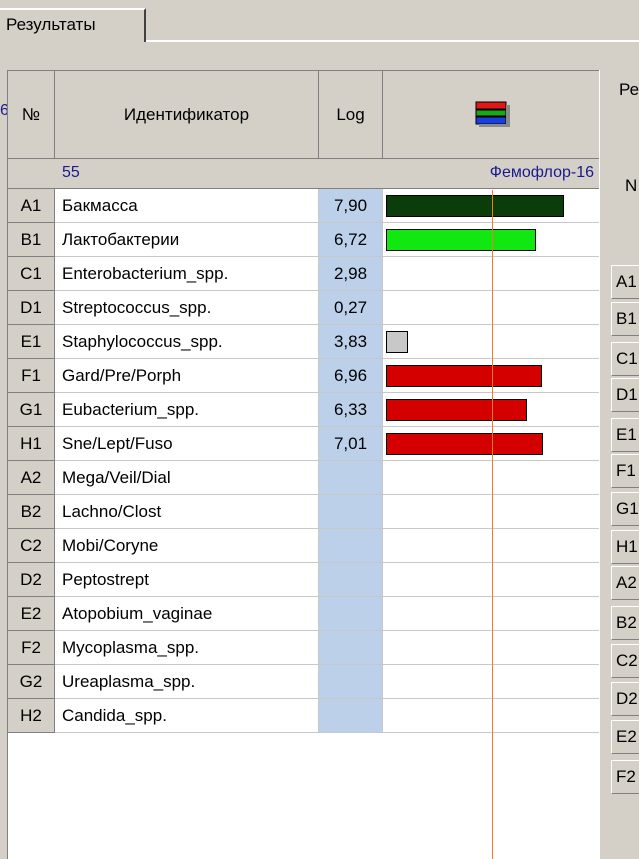 The width and height of the screenshot is (639, 859). I want to click on table-row: G1 Eubacterium_spp. 6,33, so click(304, 410).